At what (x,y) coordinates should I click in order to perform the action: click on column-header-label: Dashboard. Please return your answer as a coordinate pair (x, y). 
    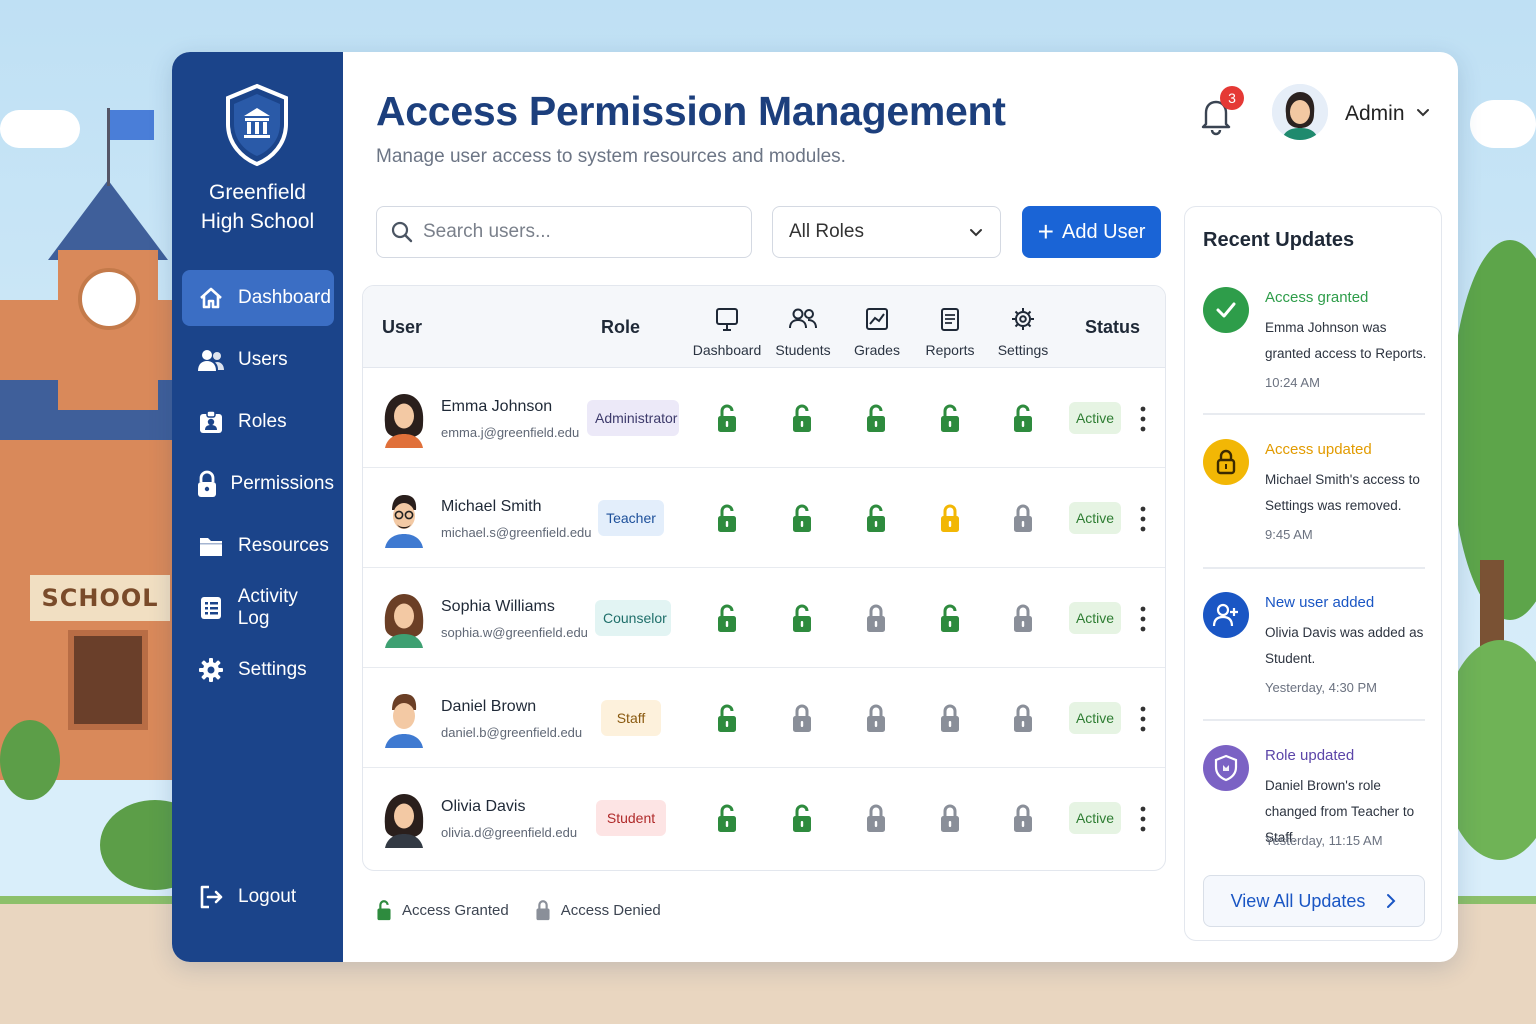
    Looking at the image, I should click on (727, 350).